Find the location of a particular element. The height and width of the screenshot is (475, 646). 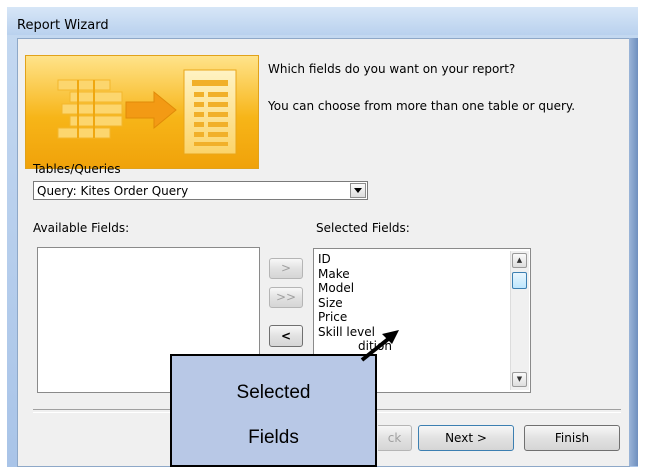

selected-fields-items: ID Make Model Size Price Skill level dition is located at coordinates (422, 301).